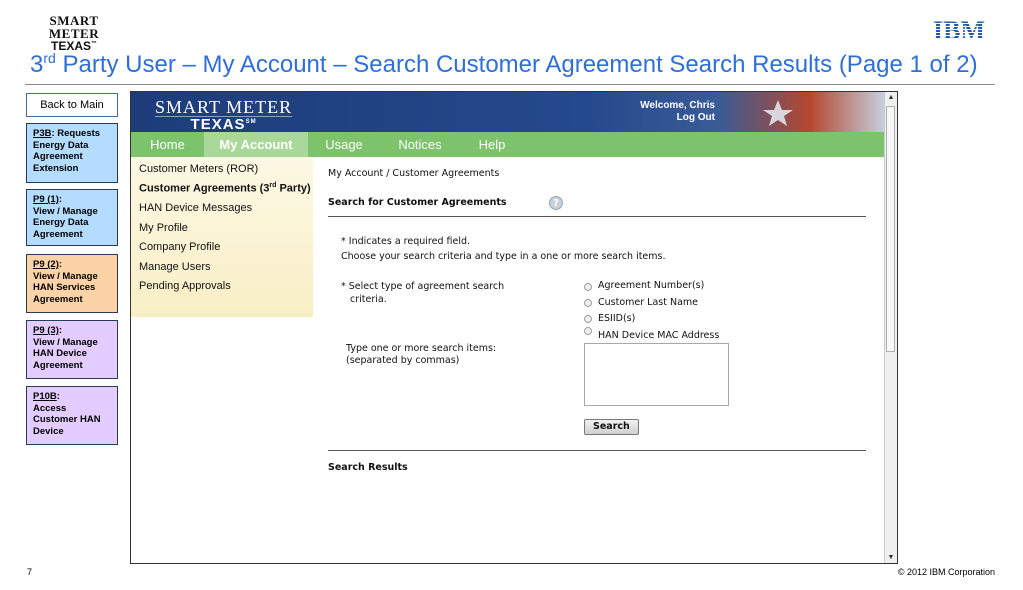 This screenshot has width=1023, height=590. I want to click on app-logo-sm: SM, so click(251, 122).